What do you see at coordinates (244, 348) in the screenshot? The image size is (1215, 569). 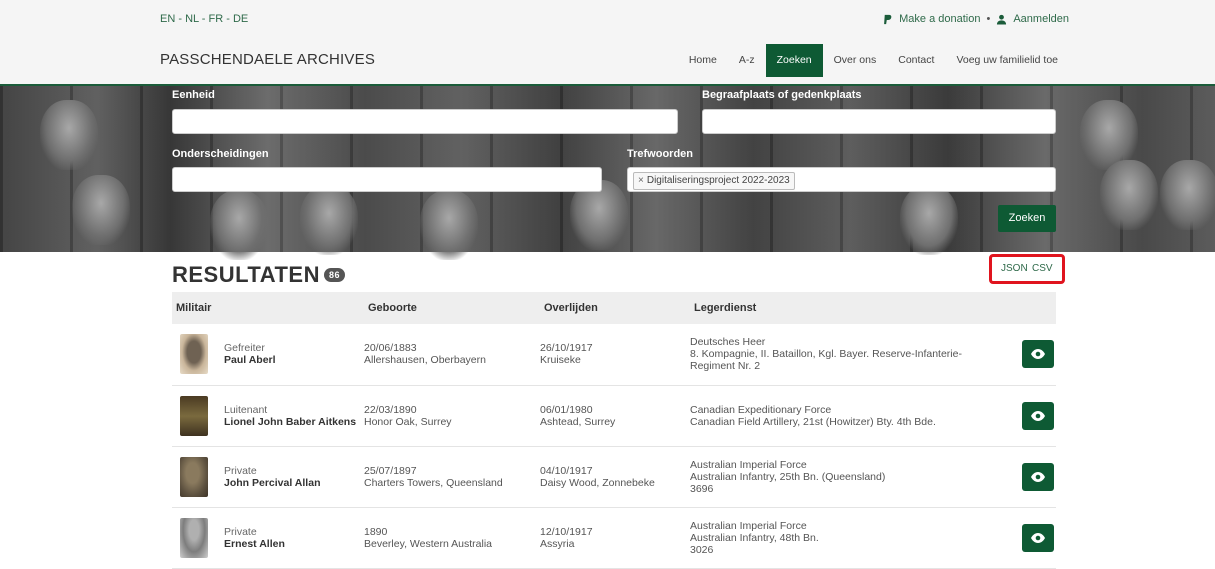 I see `rank: Gefreiter` at bounding box center [244, 348].